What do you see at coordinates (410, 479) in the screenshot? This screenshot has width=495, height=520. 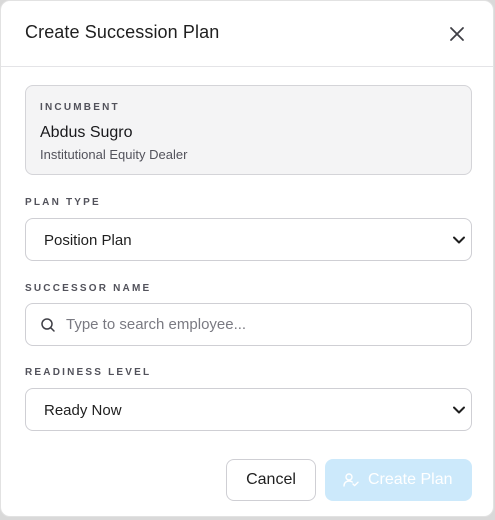 I see `create-plan-label: Create Plan` at bounding box center [410, 479].